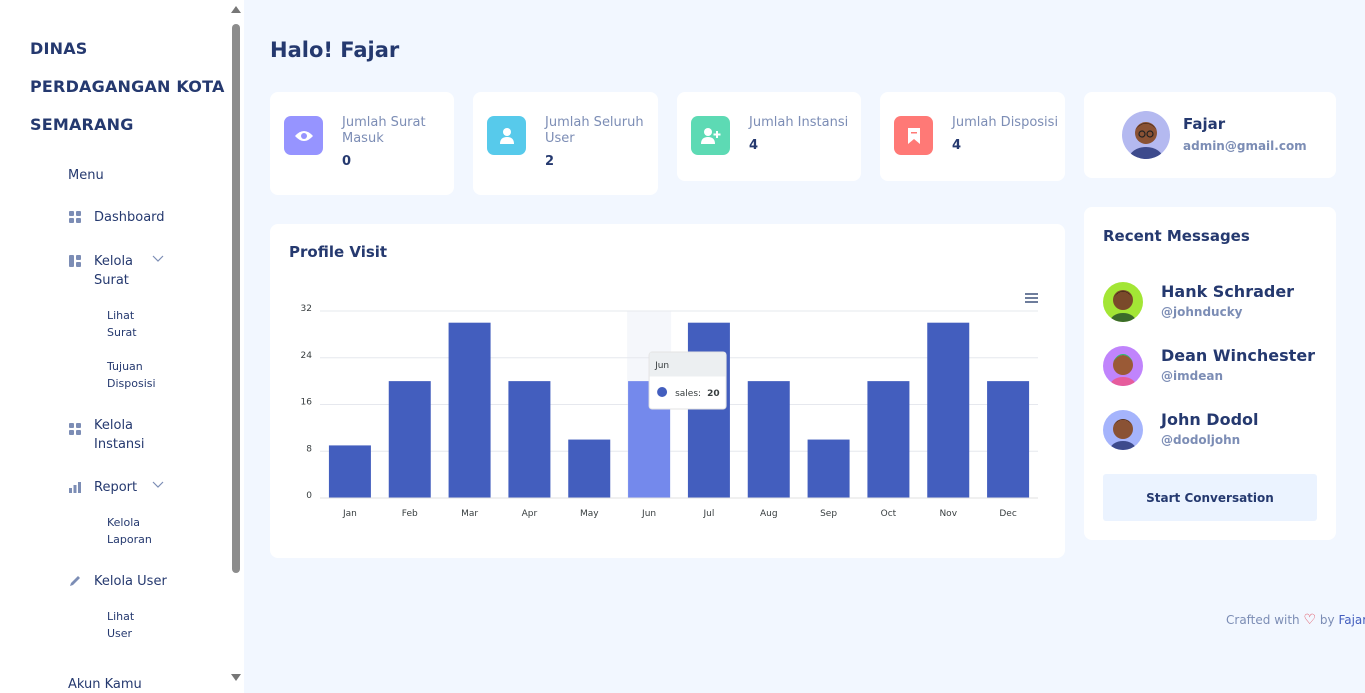 The width and height of the screenshot is (1365, 693). Describe the element at coordinates (530, 514) in the screenshot. I see `x-tick-label: Apr` at that location.